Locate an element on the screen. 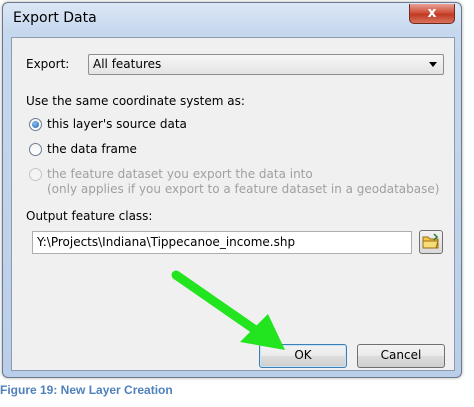 The image size is (474, 407). figure-caption: Figure 19: New Layer Creation is located at coordinates (86, 390).